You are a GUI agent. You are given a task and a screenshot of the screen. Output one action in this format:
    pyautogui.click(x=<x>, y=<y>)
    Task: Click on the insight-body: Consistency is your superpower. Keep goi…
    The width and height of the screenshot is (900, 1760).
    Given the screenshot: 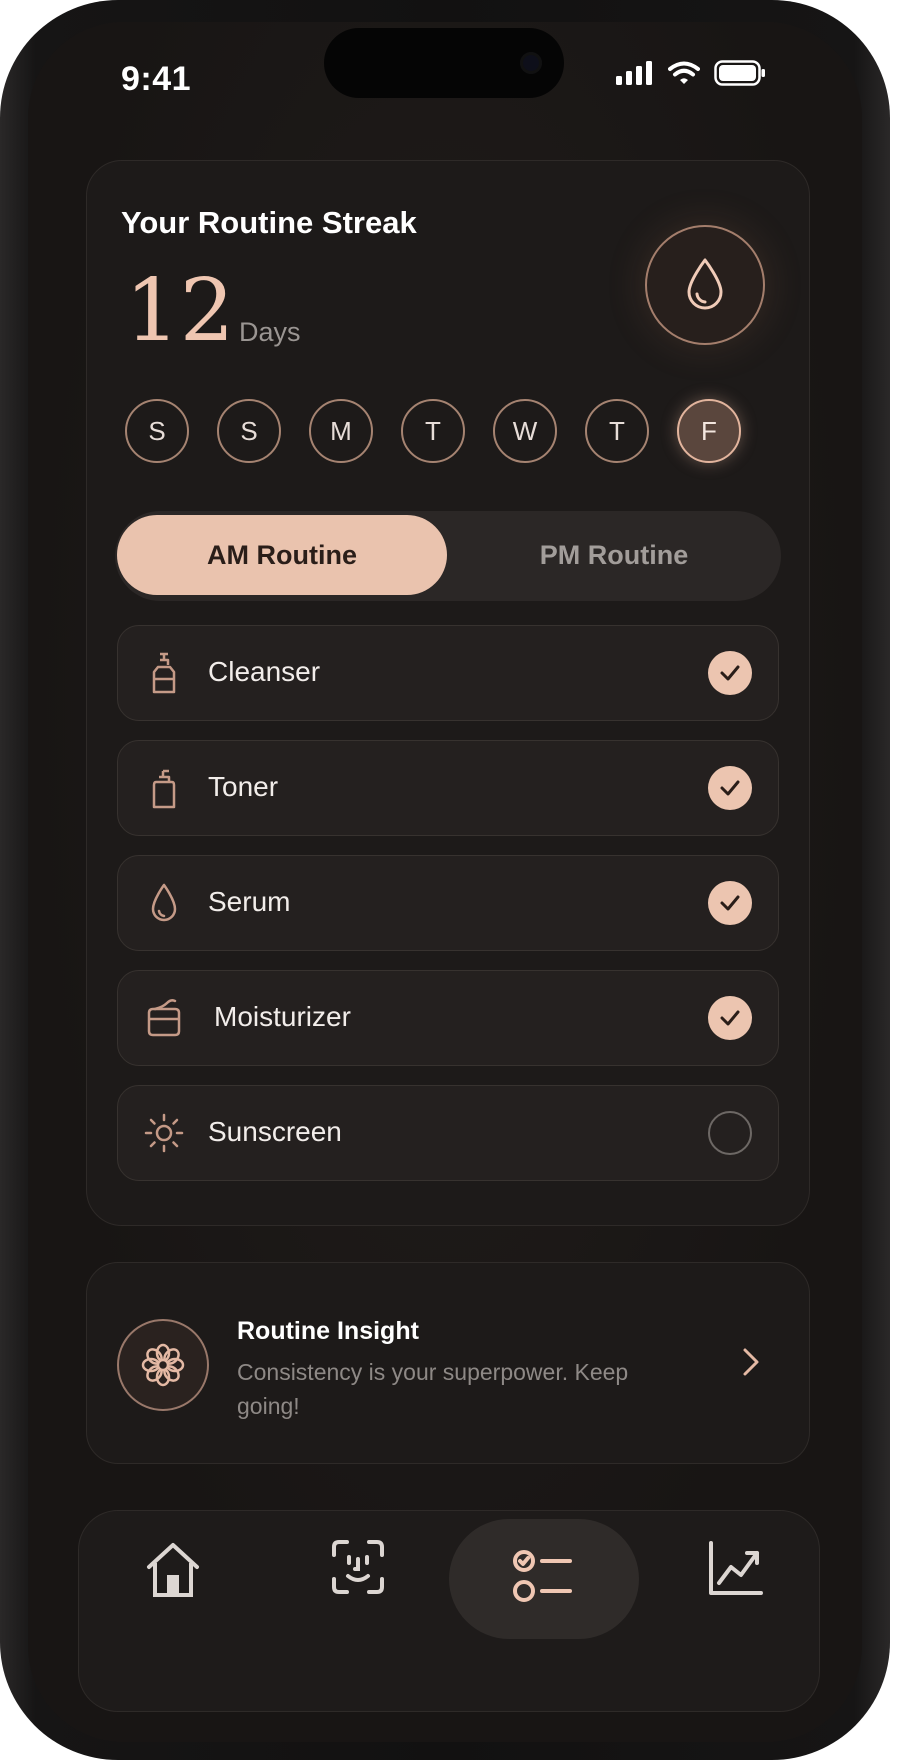 What is the action you would take?
    pyautogui.click(x=433, y=1389)
    